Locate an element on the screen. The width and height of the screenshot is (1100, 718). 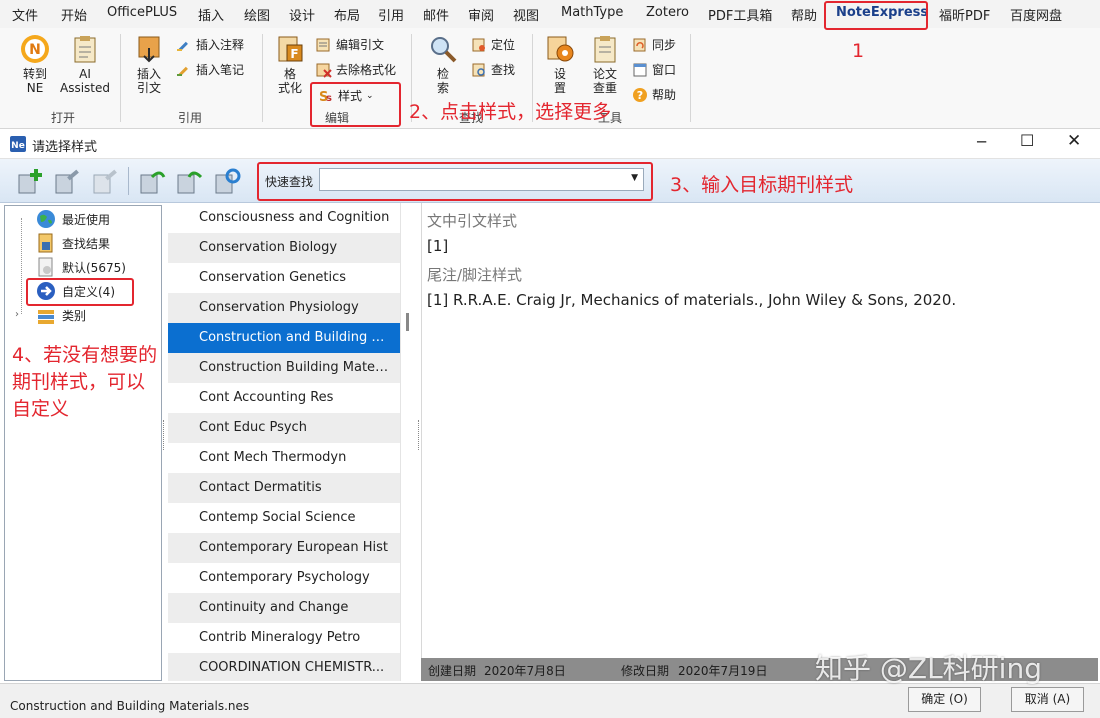
tree-item-label: 默认(5675) is located at coordinates (94, 267).